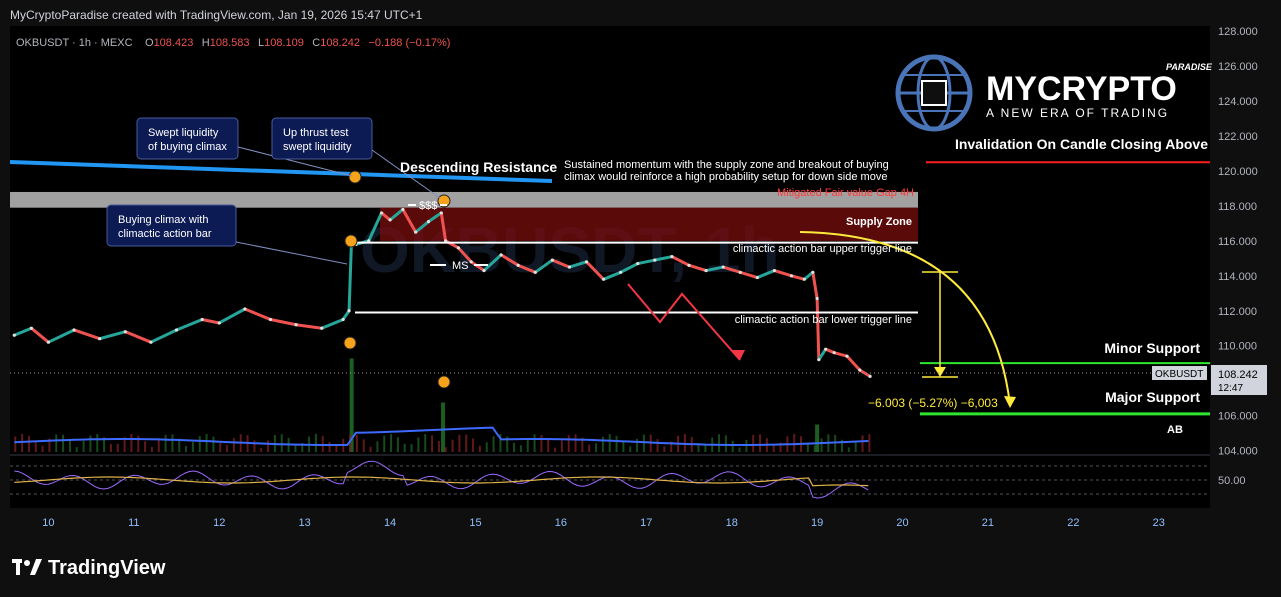 The width and height of the screenshot is (1281, 597). I want to click on minor-support-label: Minor Support, so click(1152, 348).